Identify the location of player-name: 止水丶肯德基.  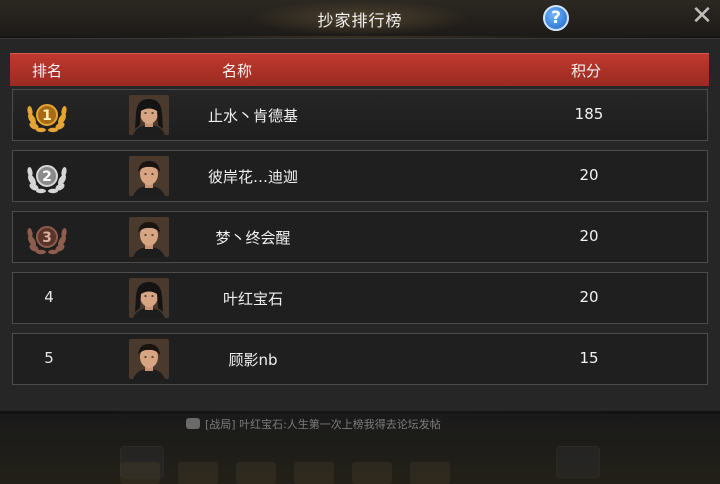
(252, 116).